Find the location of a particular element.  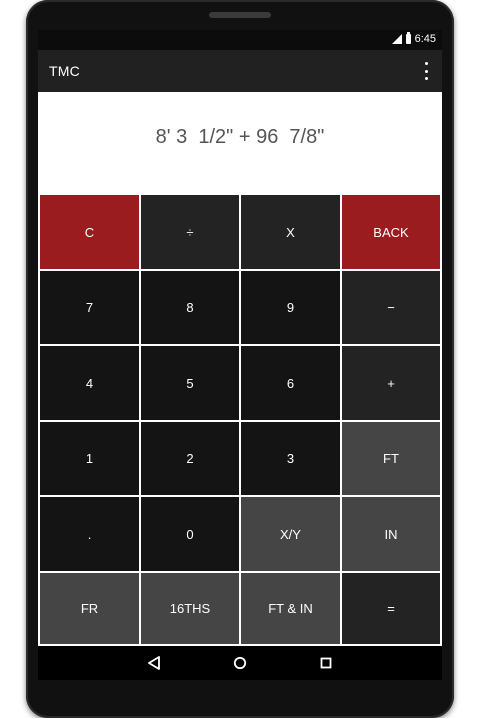

overflow-menu-icon is located at coordinates (426, 71).